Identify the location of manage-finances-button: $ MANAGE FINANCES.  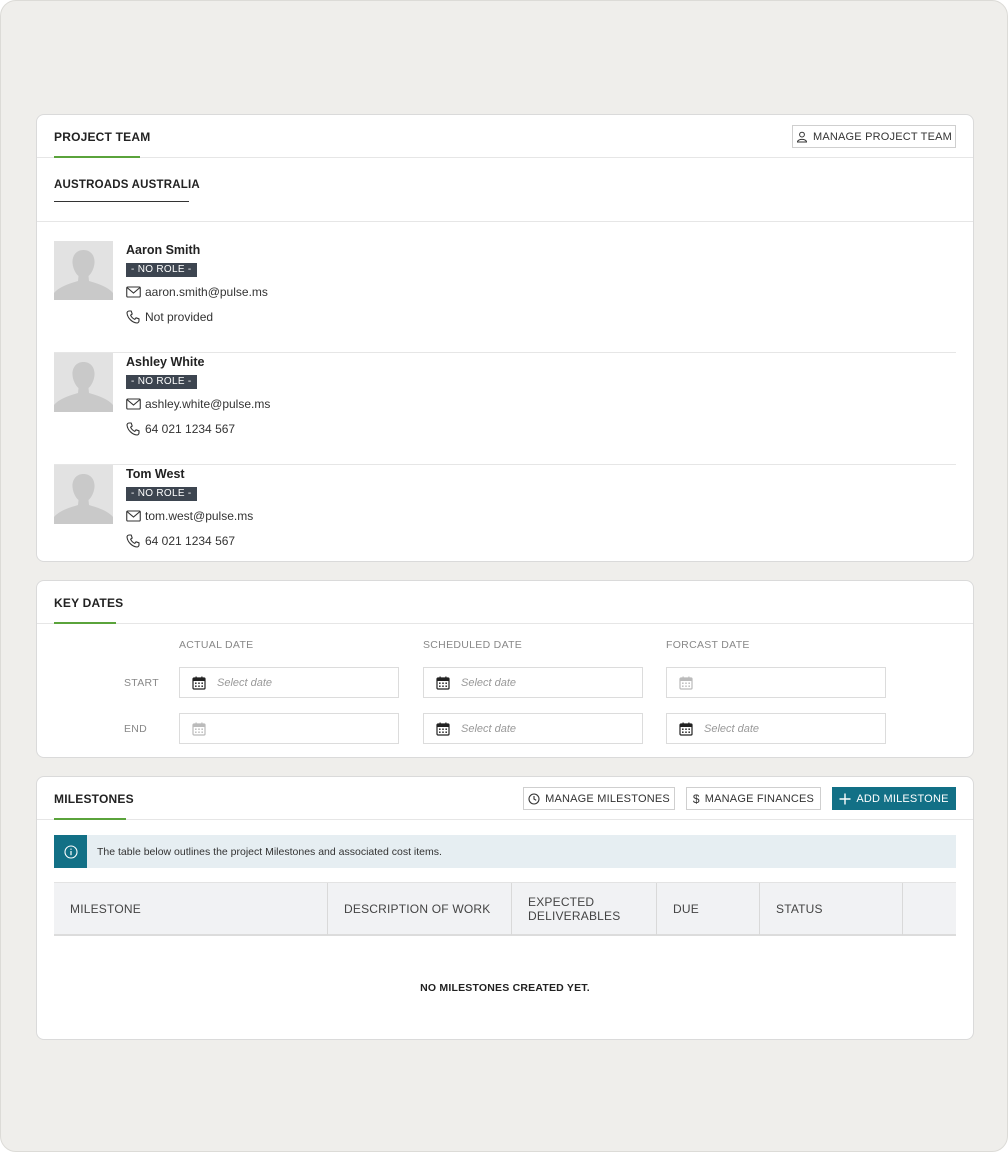
(753, 798).